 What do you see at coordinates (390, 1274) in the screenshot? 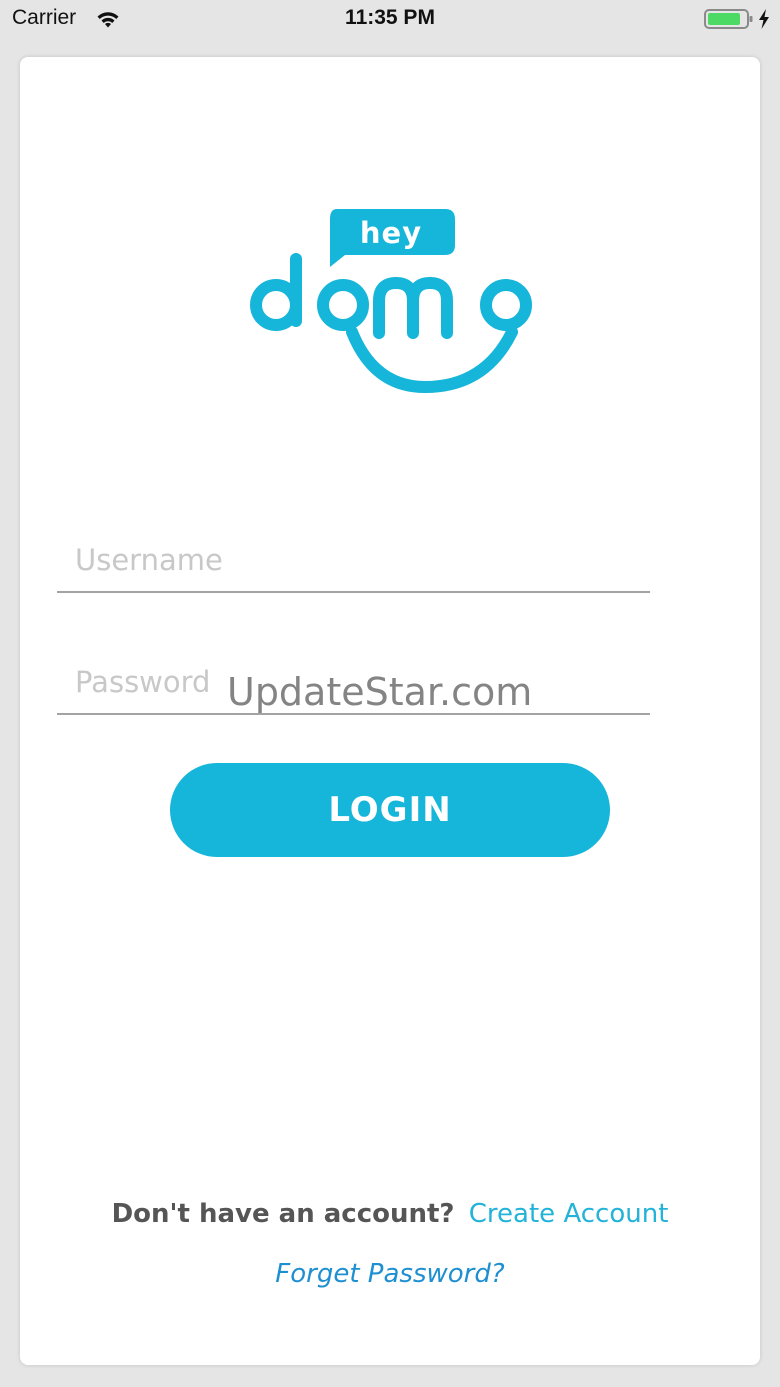
I see `forgot-password-link: Forget Password?` at bounding box center [390, 1274].